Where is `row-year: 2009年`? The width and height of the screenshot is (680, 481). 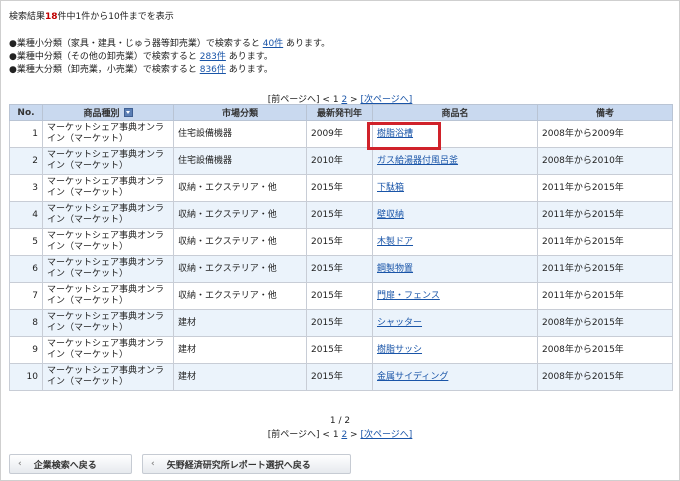 row-year: 2009年 is located at coordinates (339, 134).